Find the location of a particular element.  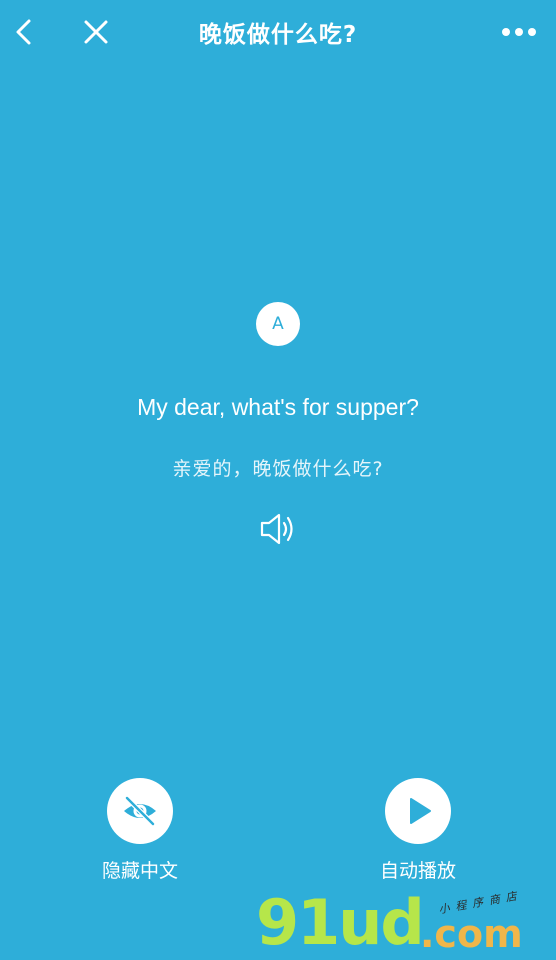

close-icon is located at coordinates (96, 32).